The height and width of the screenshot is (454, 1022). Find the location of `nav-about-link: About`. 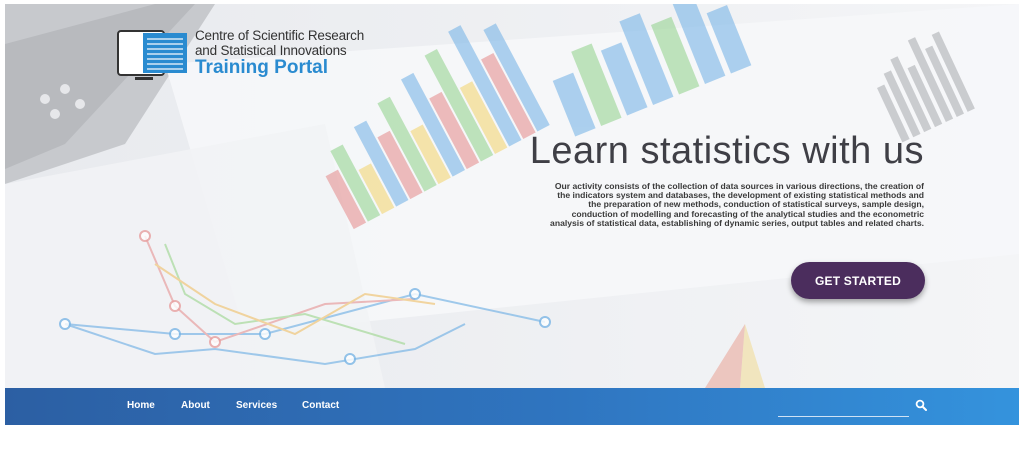

nav-about-link: About is located at coordinates (195, 405).